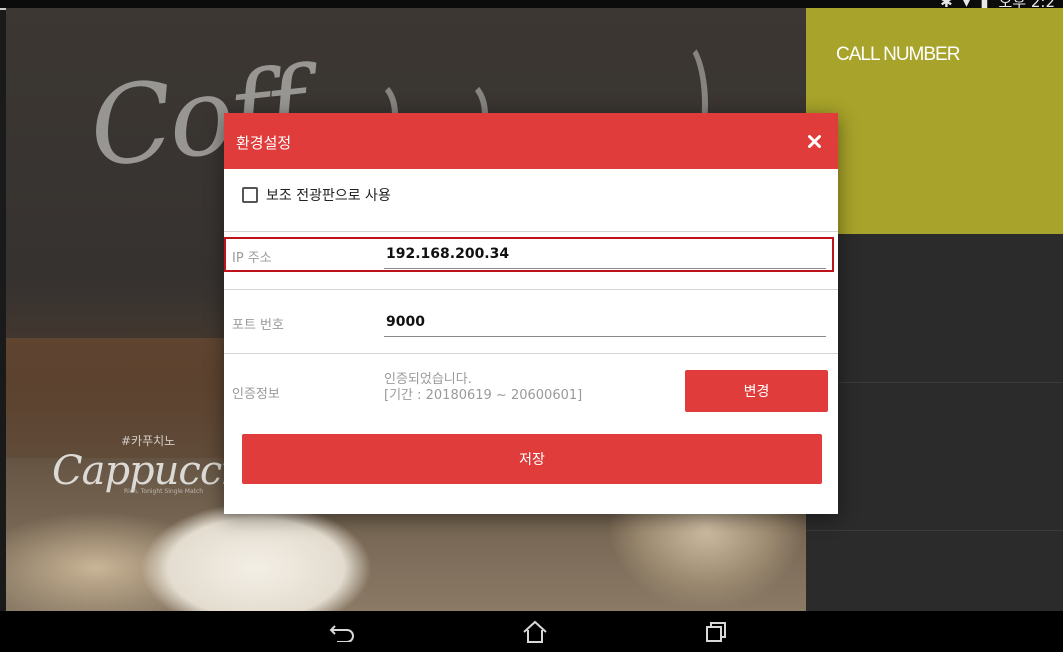 This screenshot has width=1063, height=652. What do you see at coordinates (258, 325) in the screenshot?
I see `port-label: 포트 번호` at bounding box center [258, 325].